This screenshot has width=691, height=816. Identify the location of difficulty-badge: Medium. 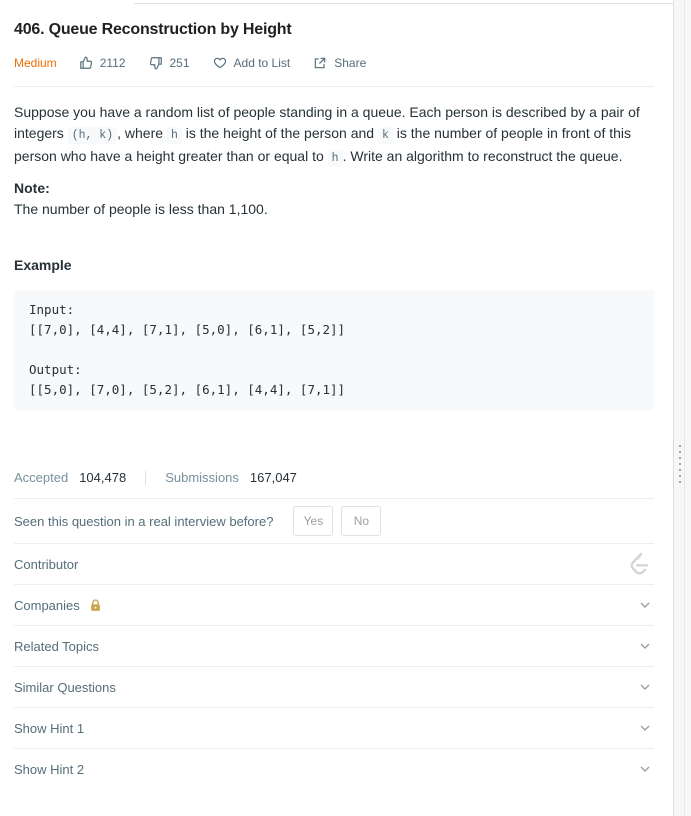
(35, 63).